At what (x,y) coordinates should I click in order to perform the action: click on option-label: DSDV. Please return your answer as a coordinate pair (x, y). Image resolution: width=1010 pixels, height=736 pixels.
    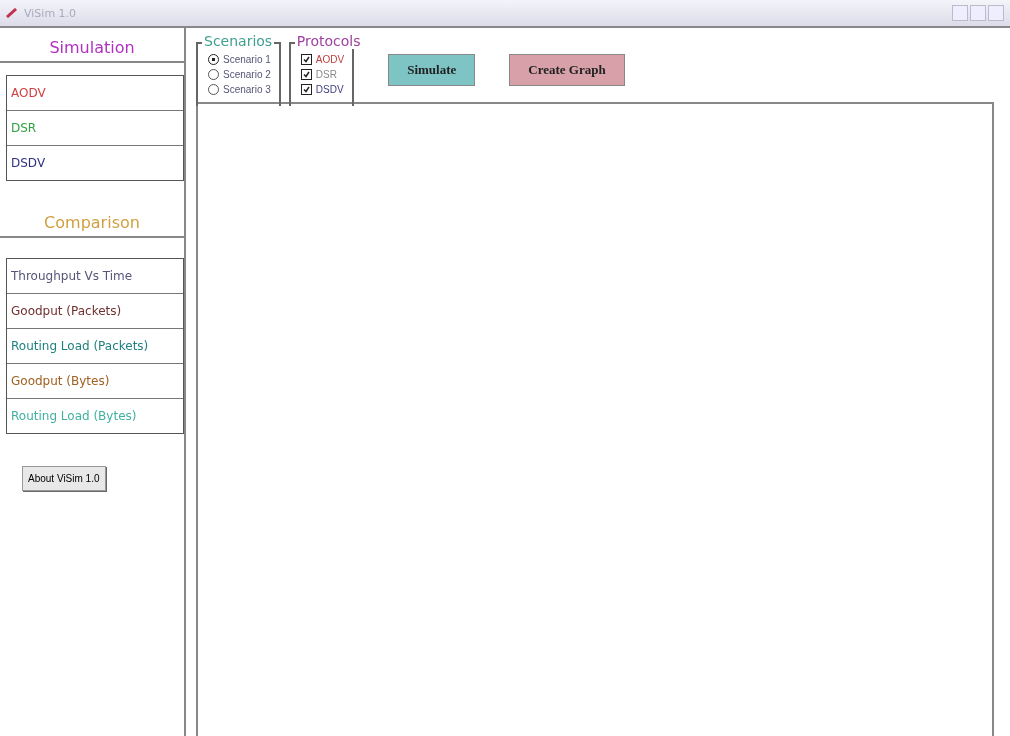
    Looking at the image, I should click on (329, 89).